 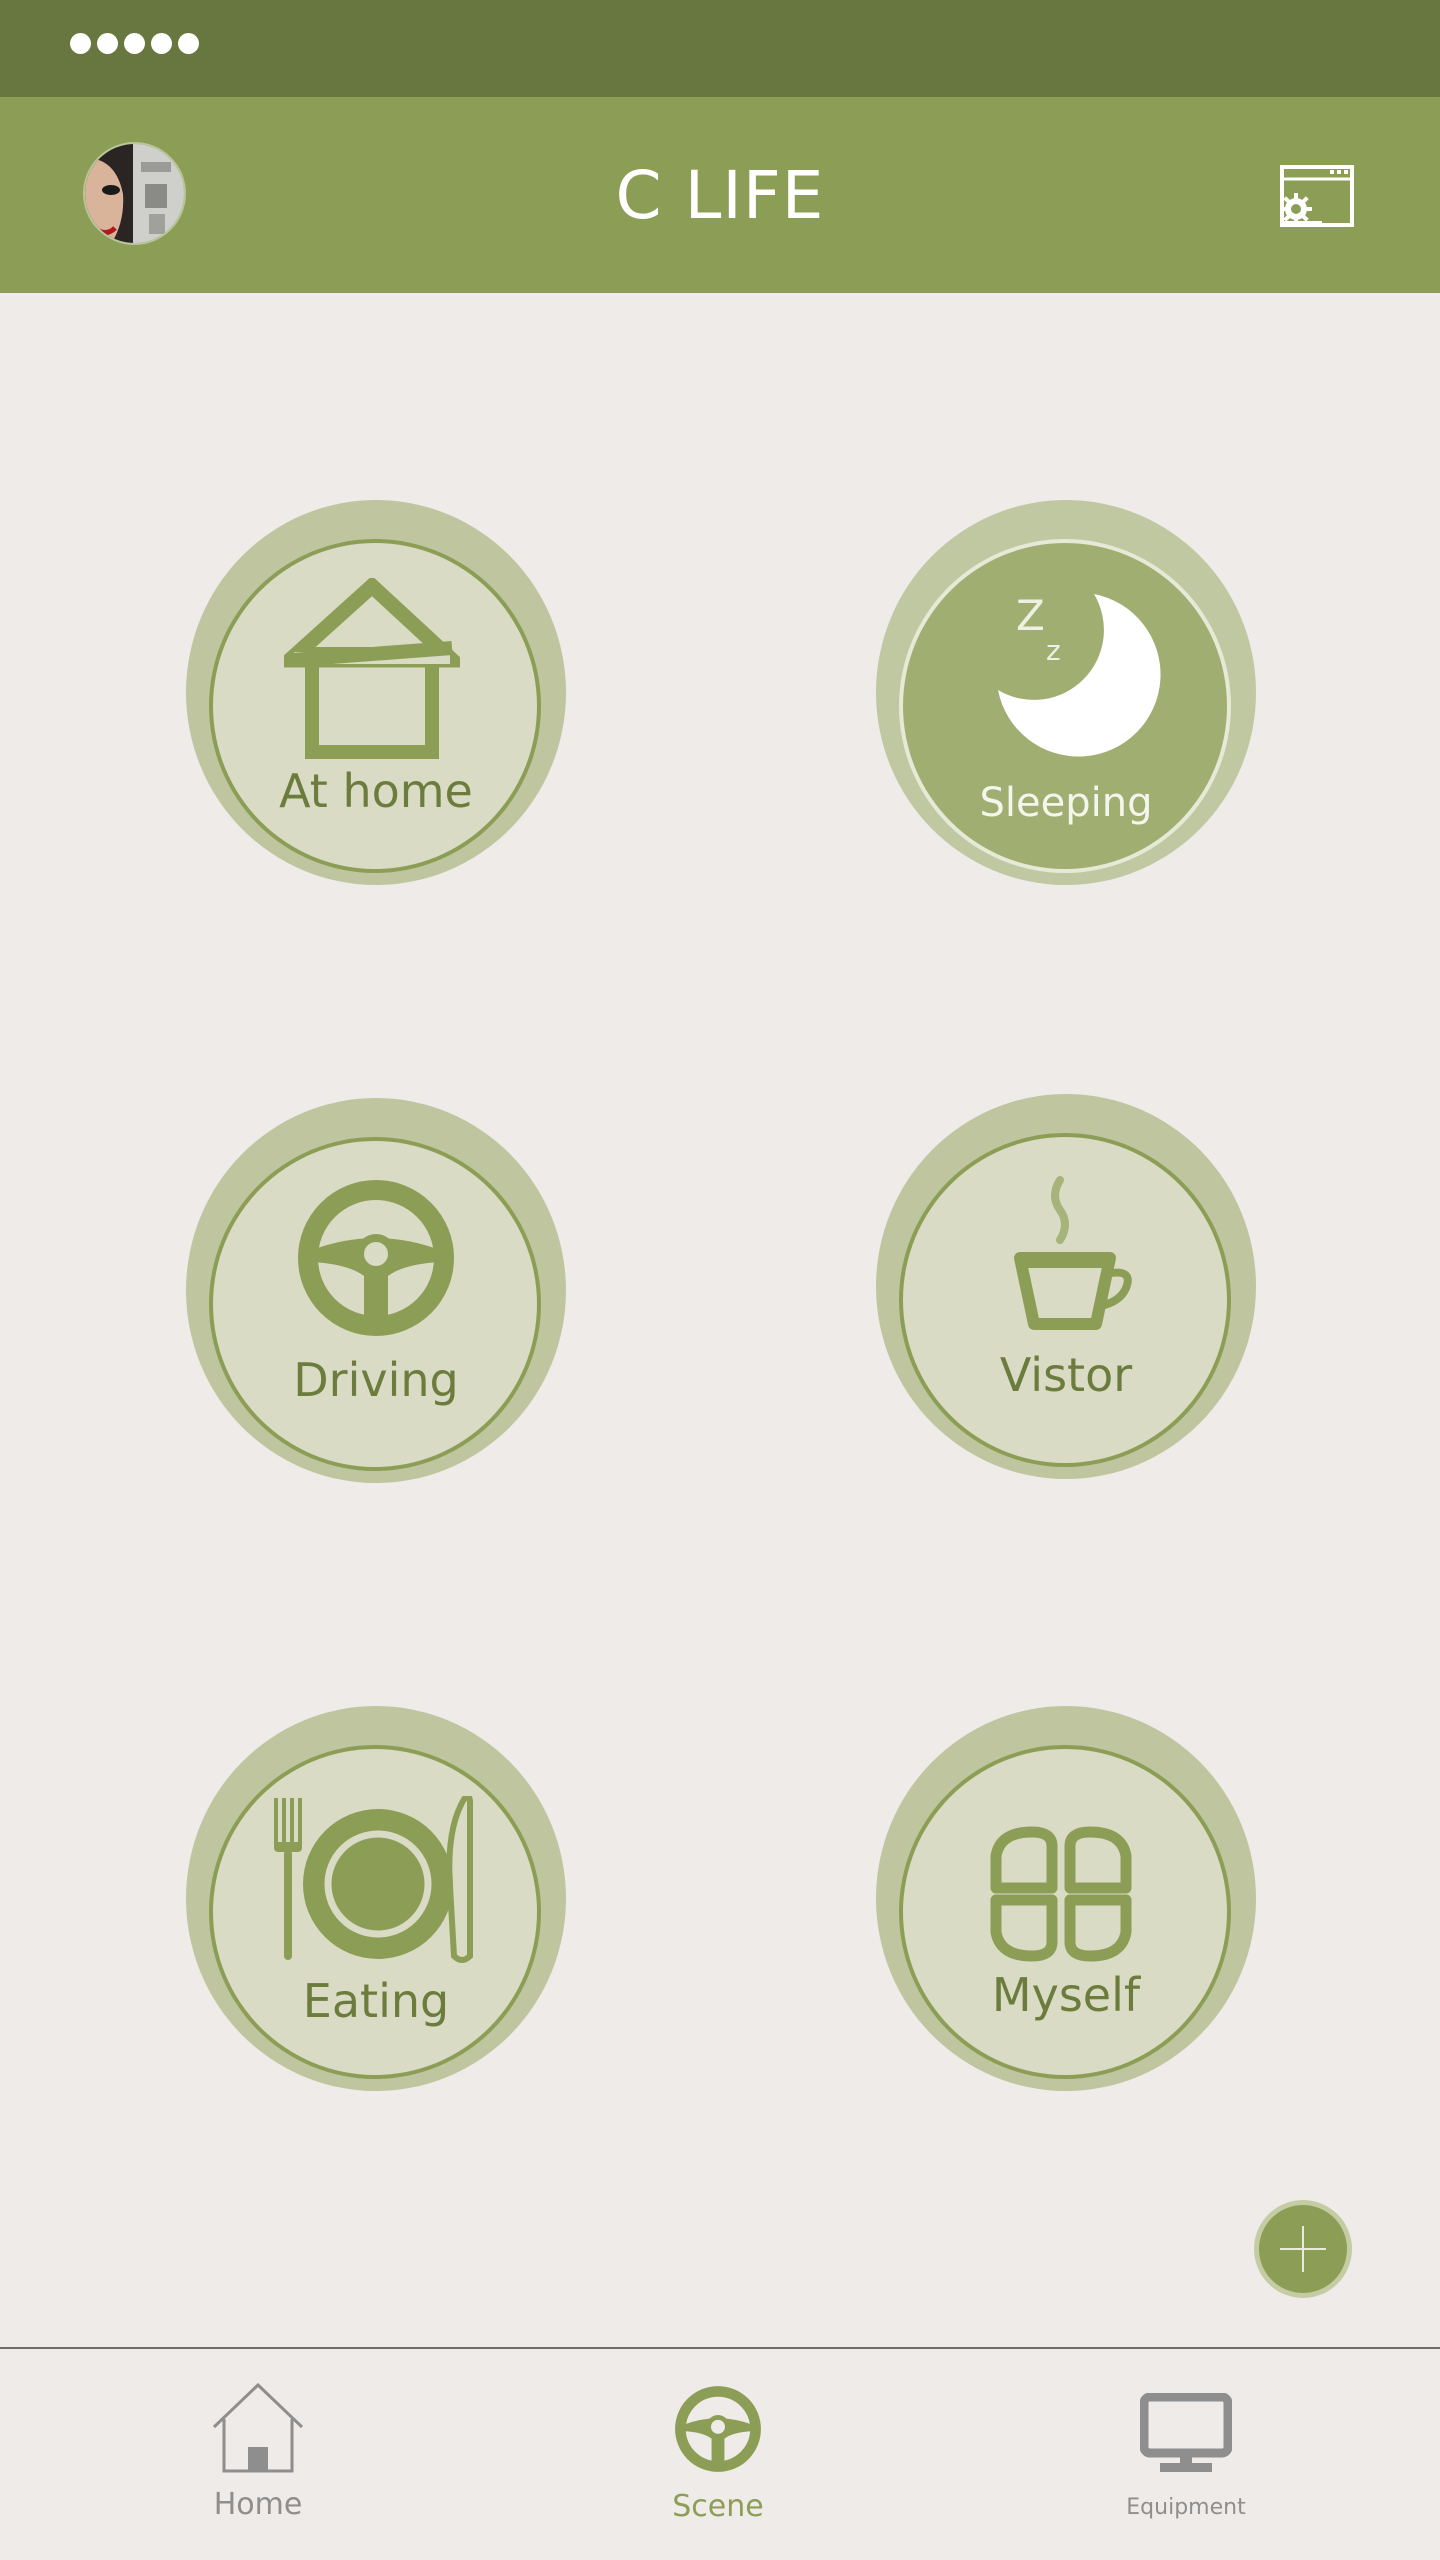 I want to click on scene-label: Vistor, so click(x=1066, y=1375).